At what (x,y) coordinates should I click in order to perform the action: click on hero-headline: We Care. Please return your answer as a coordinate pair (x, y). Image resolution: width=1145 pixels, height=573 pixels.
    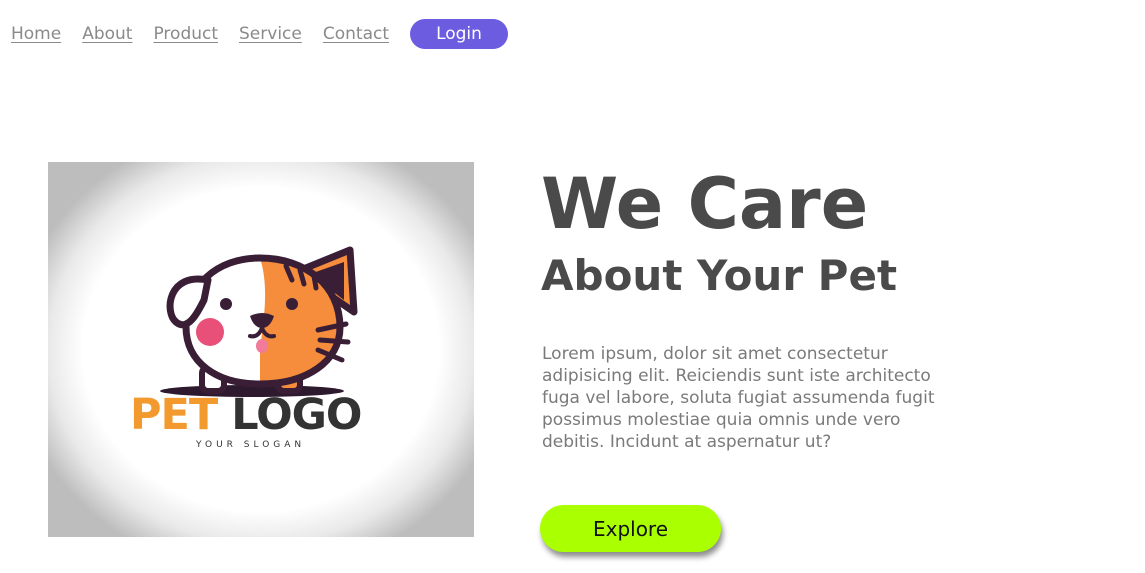
    Looking at the image, I should click on (705, 204).